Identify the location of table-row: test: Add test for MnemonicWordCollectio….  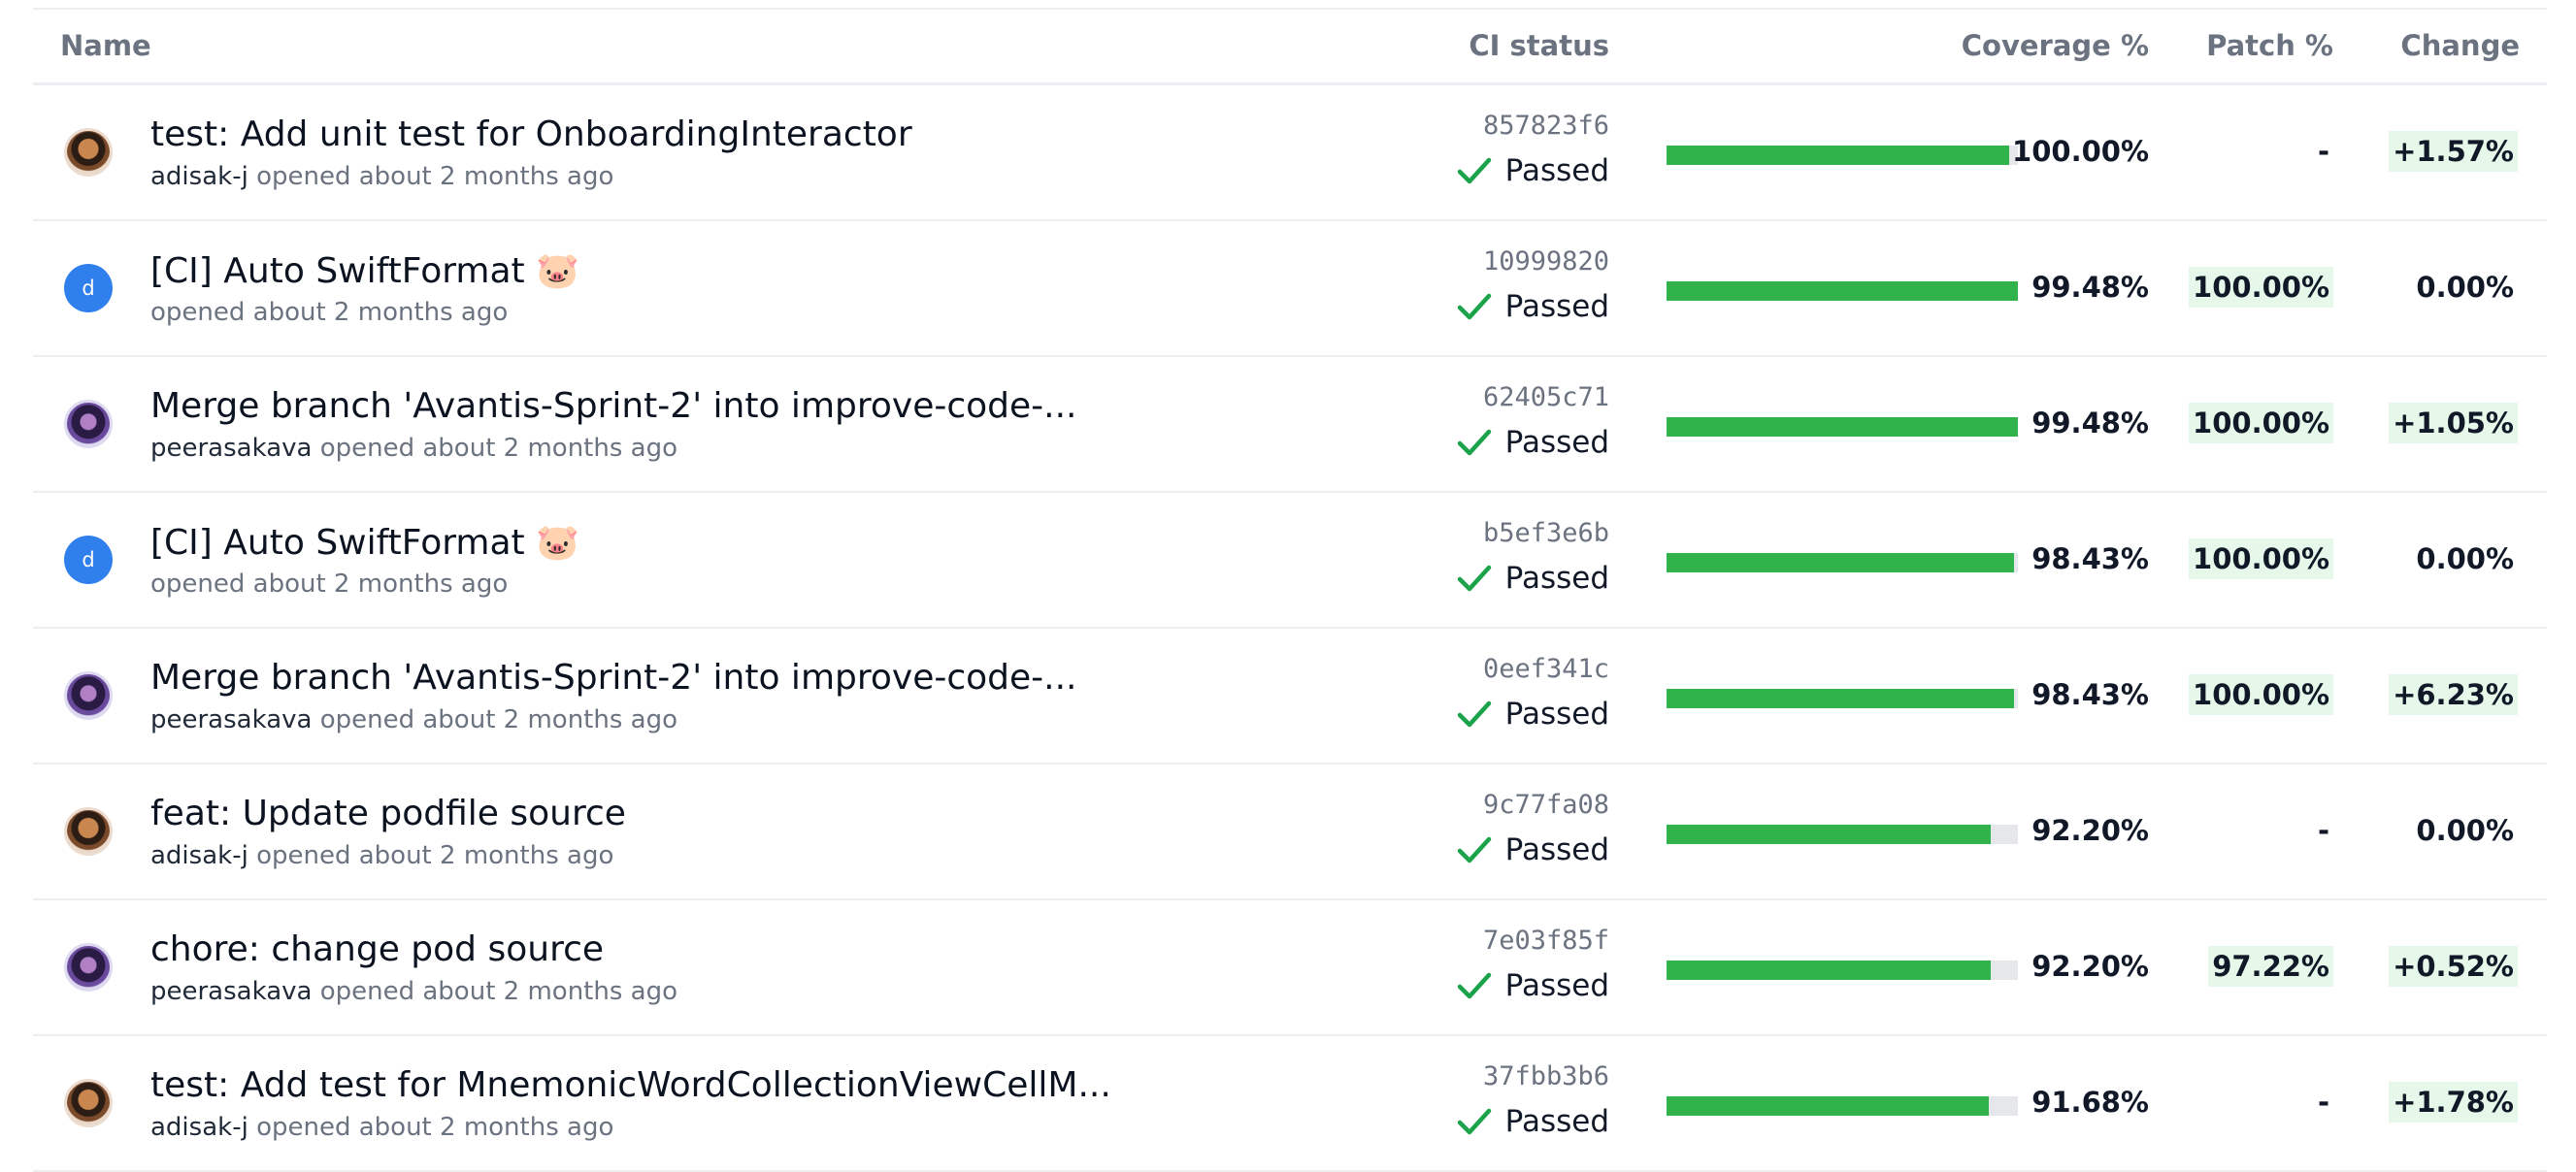
(1290, 1104).